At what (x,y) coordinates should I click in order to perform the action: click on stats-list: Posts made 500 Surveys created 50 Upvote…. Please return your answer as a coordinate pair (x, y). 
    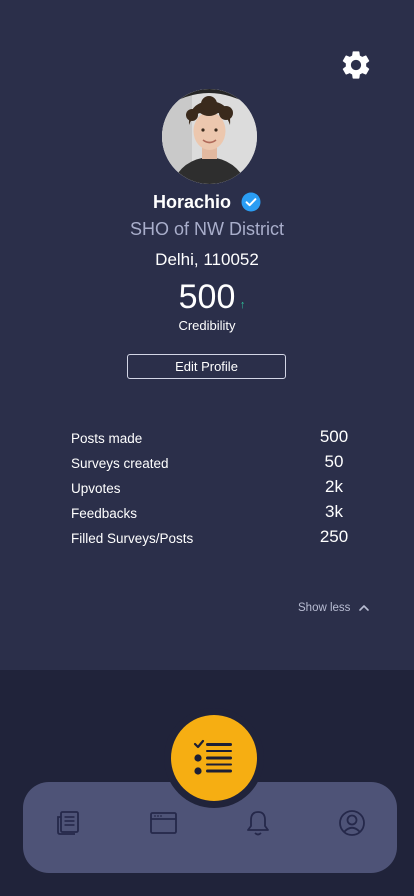
    Looking at the image, I should click on (207, 489).